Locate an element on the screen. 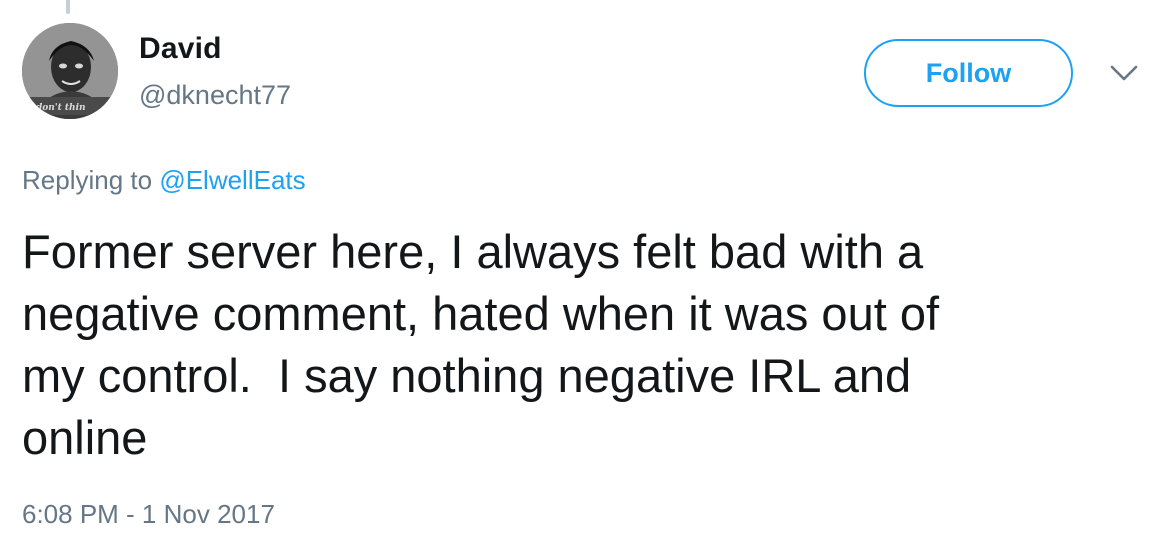 Image resolution: width=1176 pixels, height=542 pixels. avatar: don't thin is located at coordinates (70, 71).